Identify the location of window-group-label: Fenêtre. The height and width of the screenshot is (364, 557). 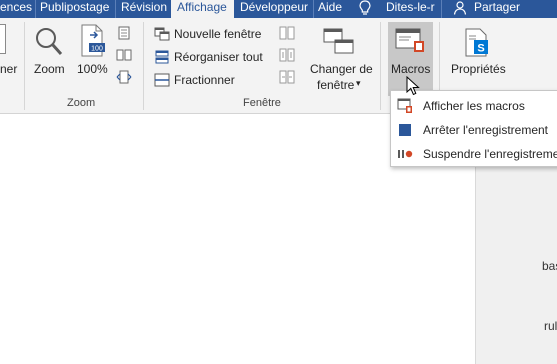
(262, 103).